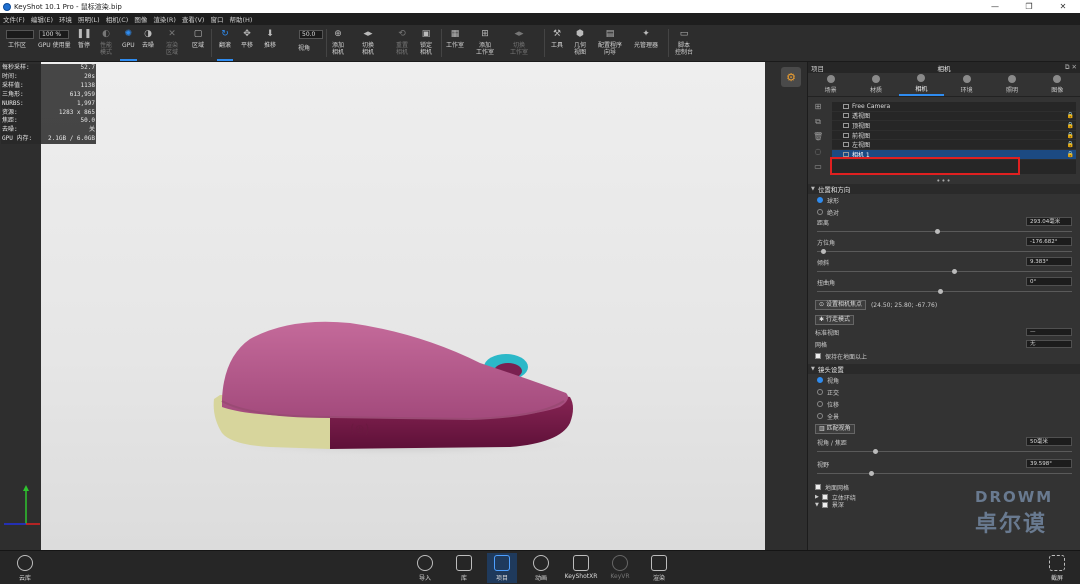 This screenshot has width=1080, height=584. I want to click on menu-edit: 编辑(E), so click(42, 19).